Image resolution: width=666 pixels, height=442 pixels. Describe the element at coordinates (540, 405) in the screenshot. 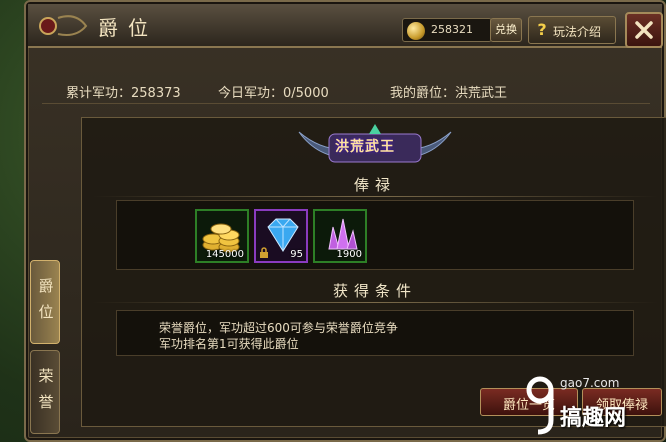

I see `watermark-logo-icon` at that location.